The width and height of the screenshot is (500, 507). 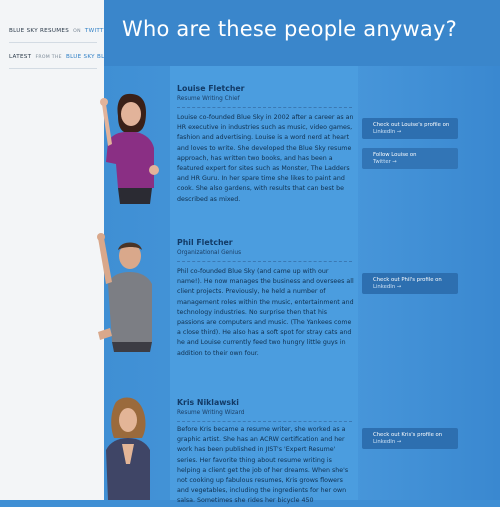 I want to click on person-name: Phil Fletcher, so click(x=205, y=242).